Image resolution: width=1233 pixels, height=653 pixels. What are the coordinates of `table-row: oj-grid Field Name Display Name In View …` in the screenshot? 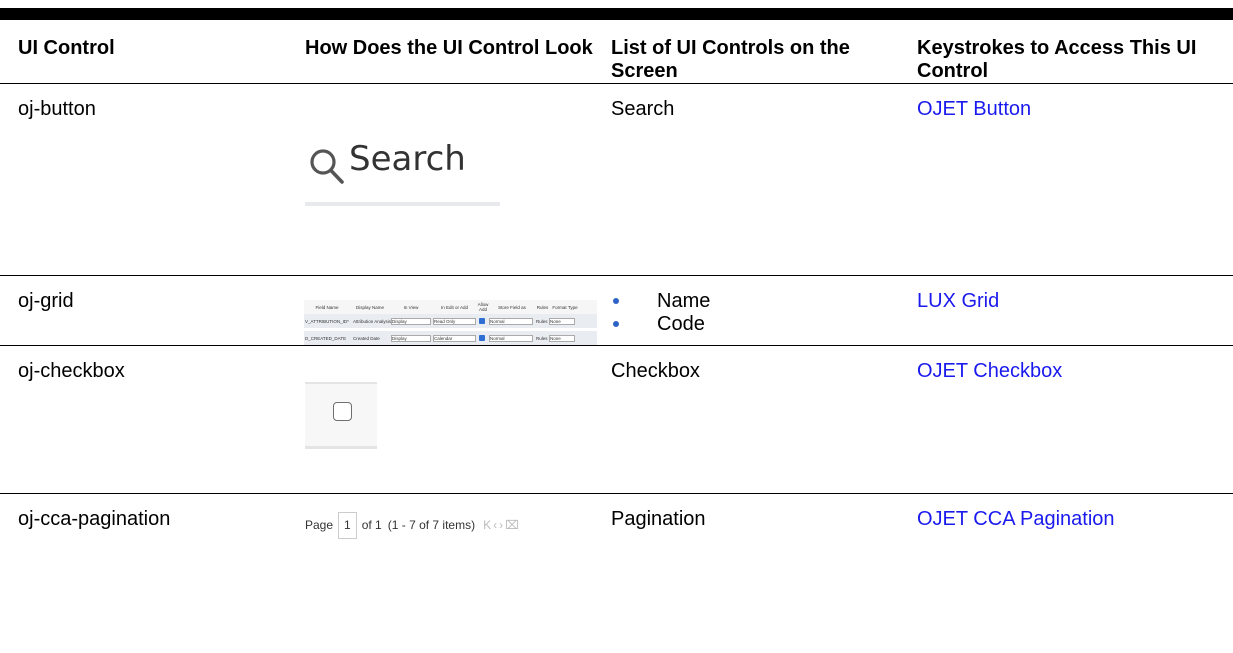 It's located at (616, 311).